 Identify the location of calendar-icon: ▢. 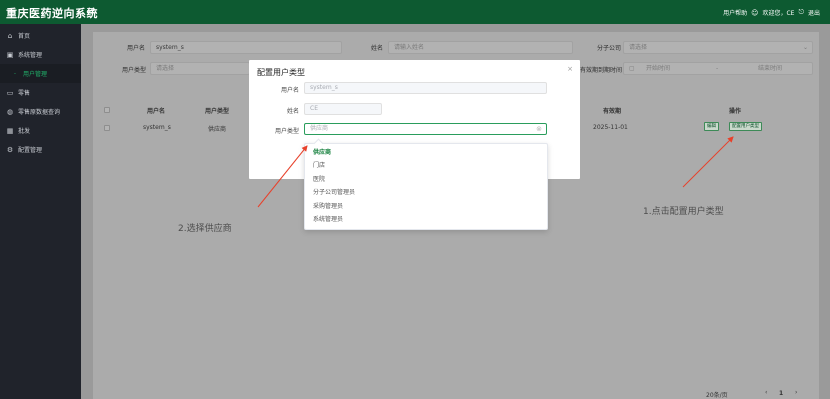
(632, 68).